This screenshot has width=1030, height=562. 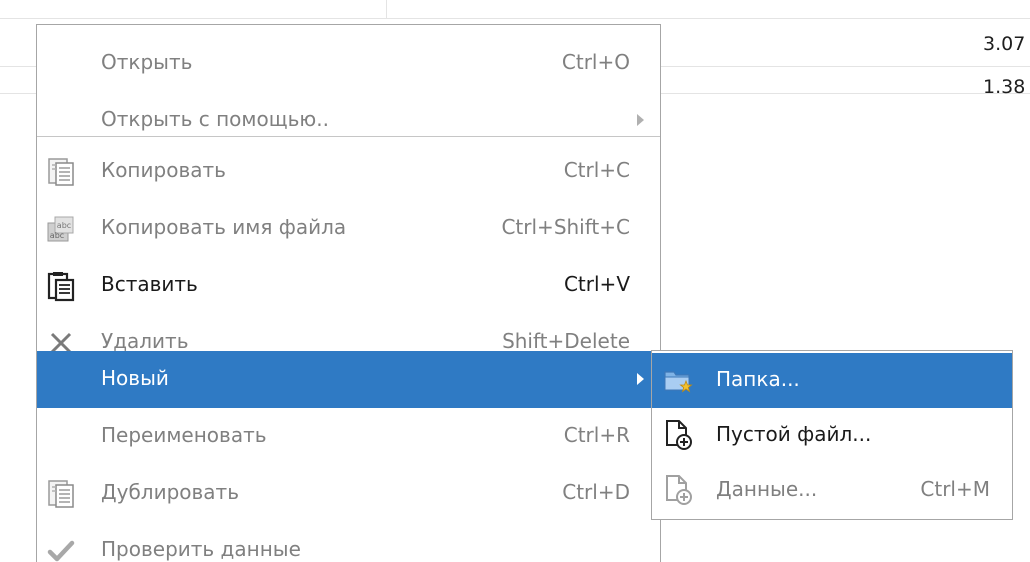 What do you see at coordinates (596, 284) in the screenshot?
I see `menu-item-shortcut: Ctrl+V` at bounding box center [596, 284].